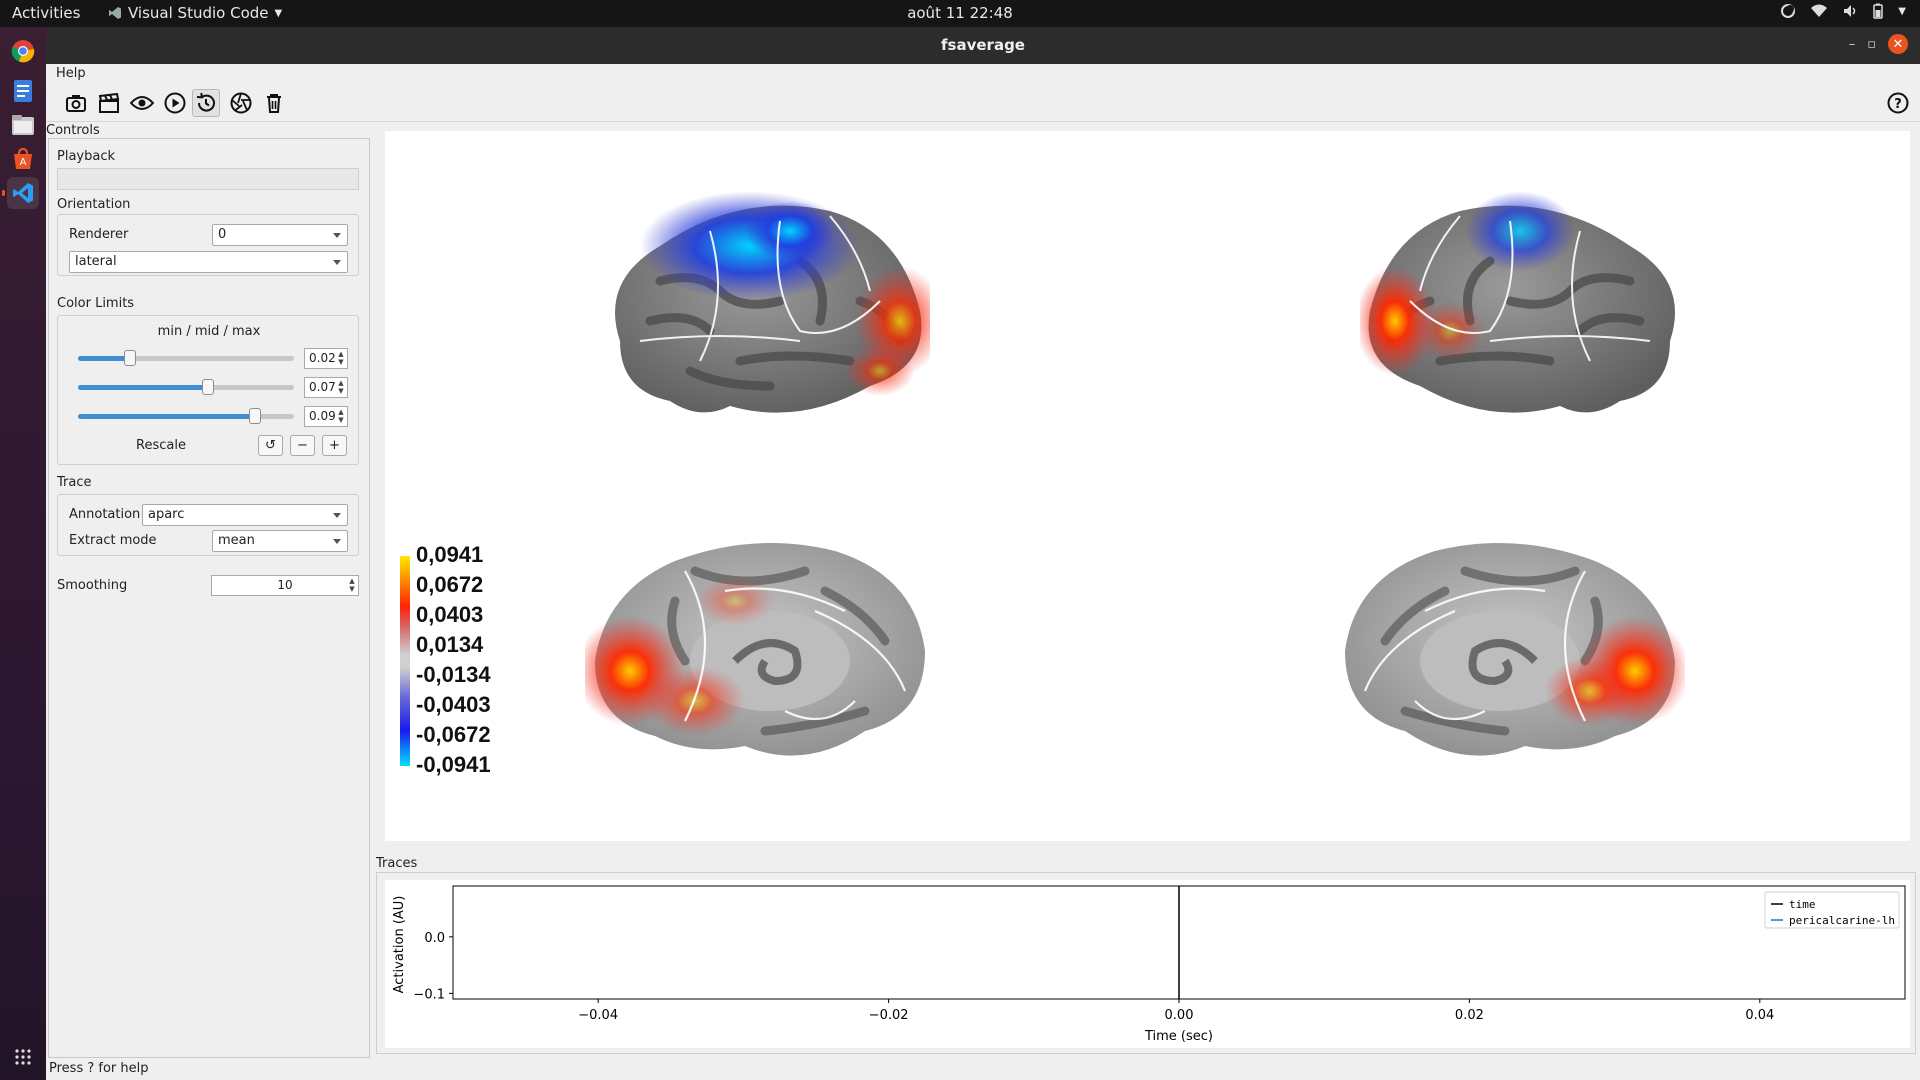 The width and height of the screenshot is (1920, 1080). I want to click on screenshot-button, so click(76, 103).